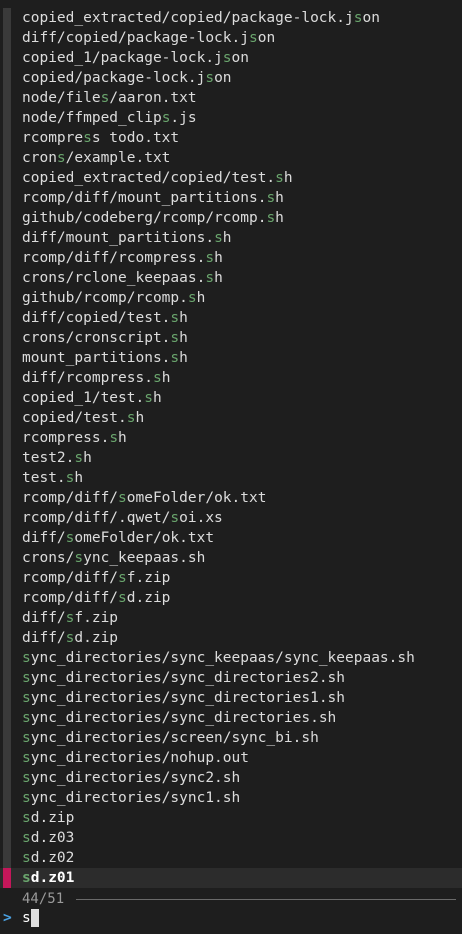 The width and height of the screenshot is (462, 934). What do you see at coordinates (231, 278) in the screenshot?
I see `result-item: crons/rclone_keepaas.sh` at bounding box center [231, 278].